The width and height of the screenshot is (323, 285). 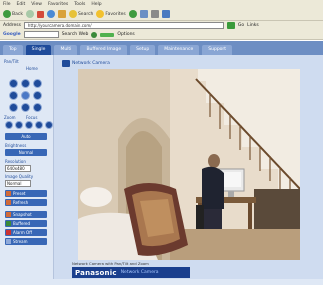 What do you see at coordinates (19, 176) in the screenshot?
I see `quality-label: Image Quality` at bounding box center [19, 176].